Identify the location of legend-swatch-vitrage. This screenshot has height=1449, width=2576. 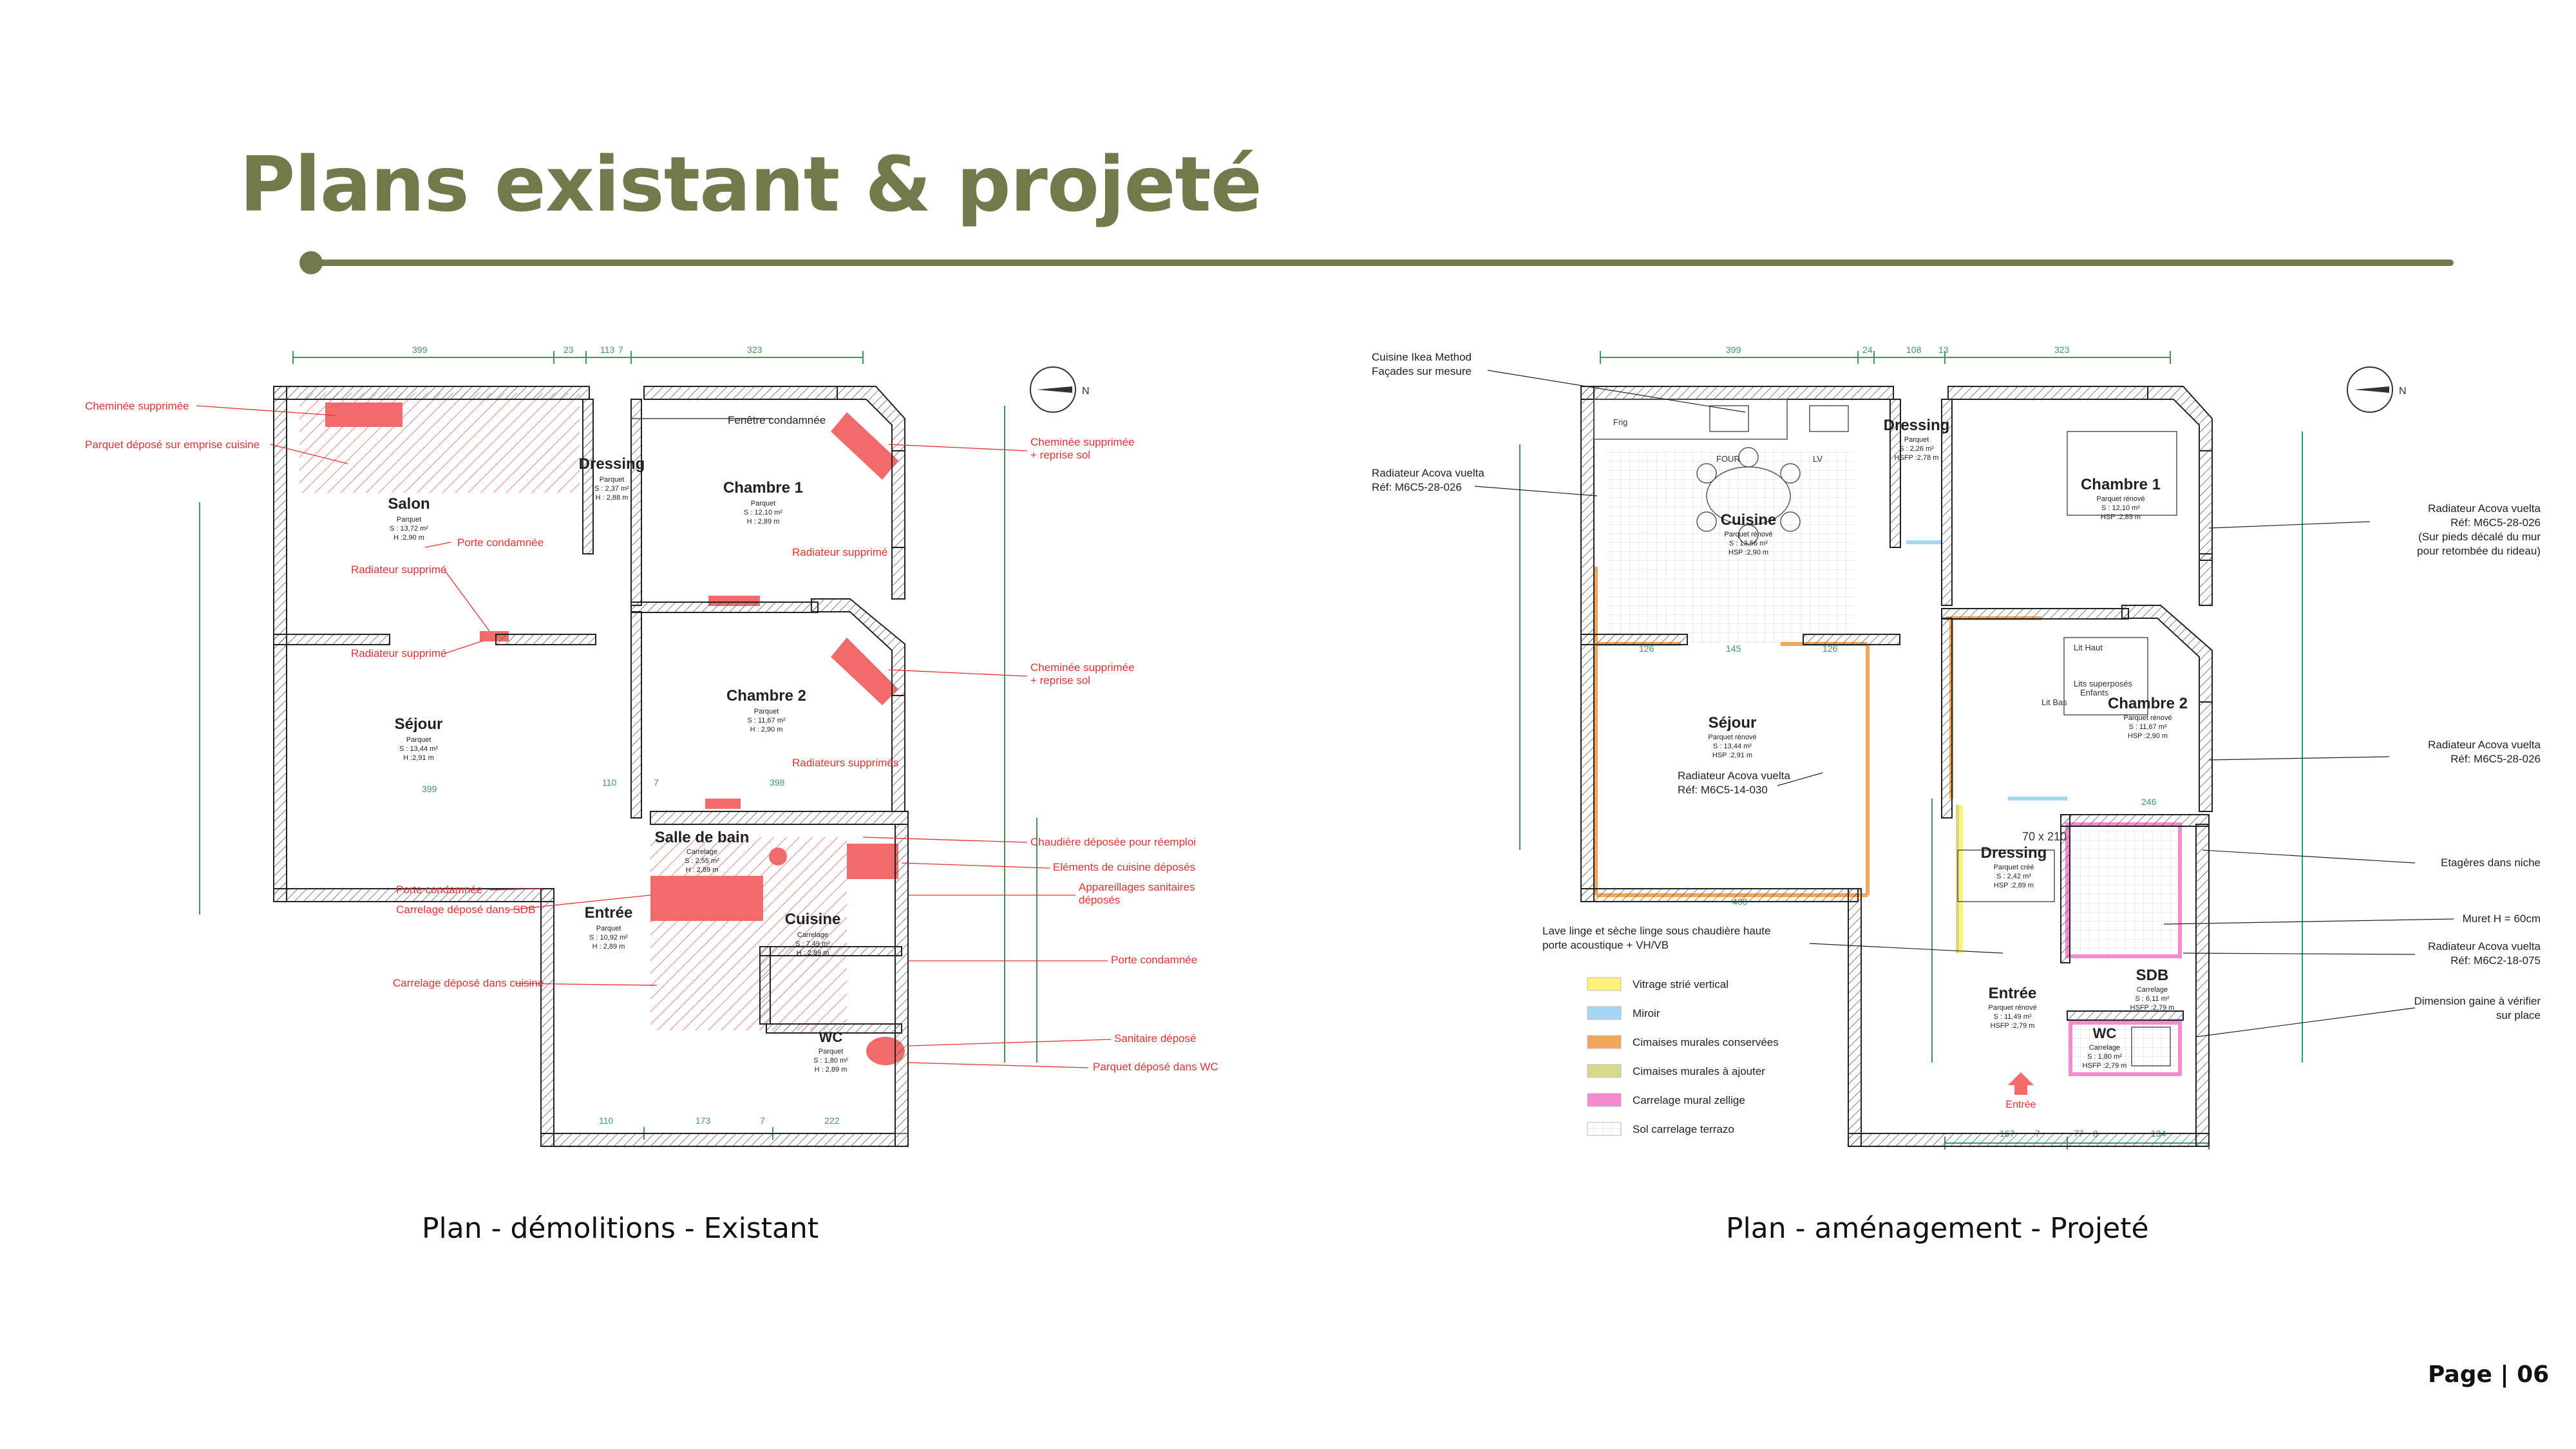
(1605, 984).